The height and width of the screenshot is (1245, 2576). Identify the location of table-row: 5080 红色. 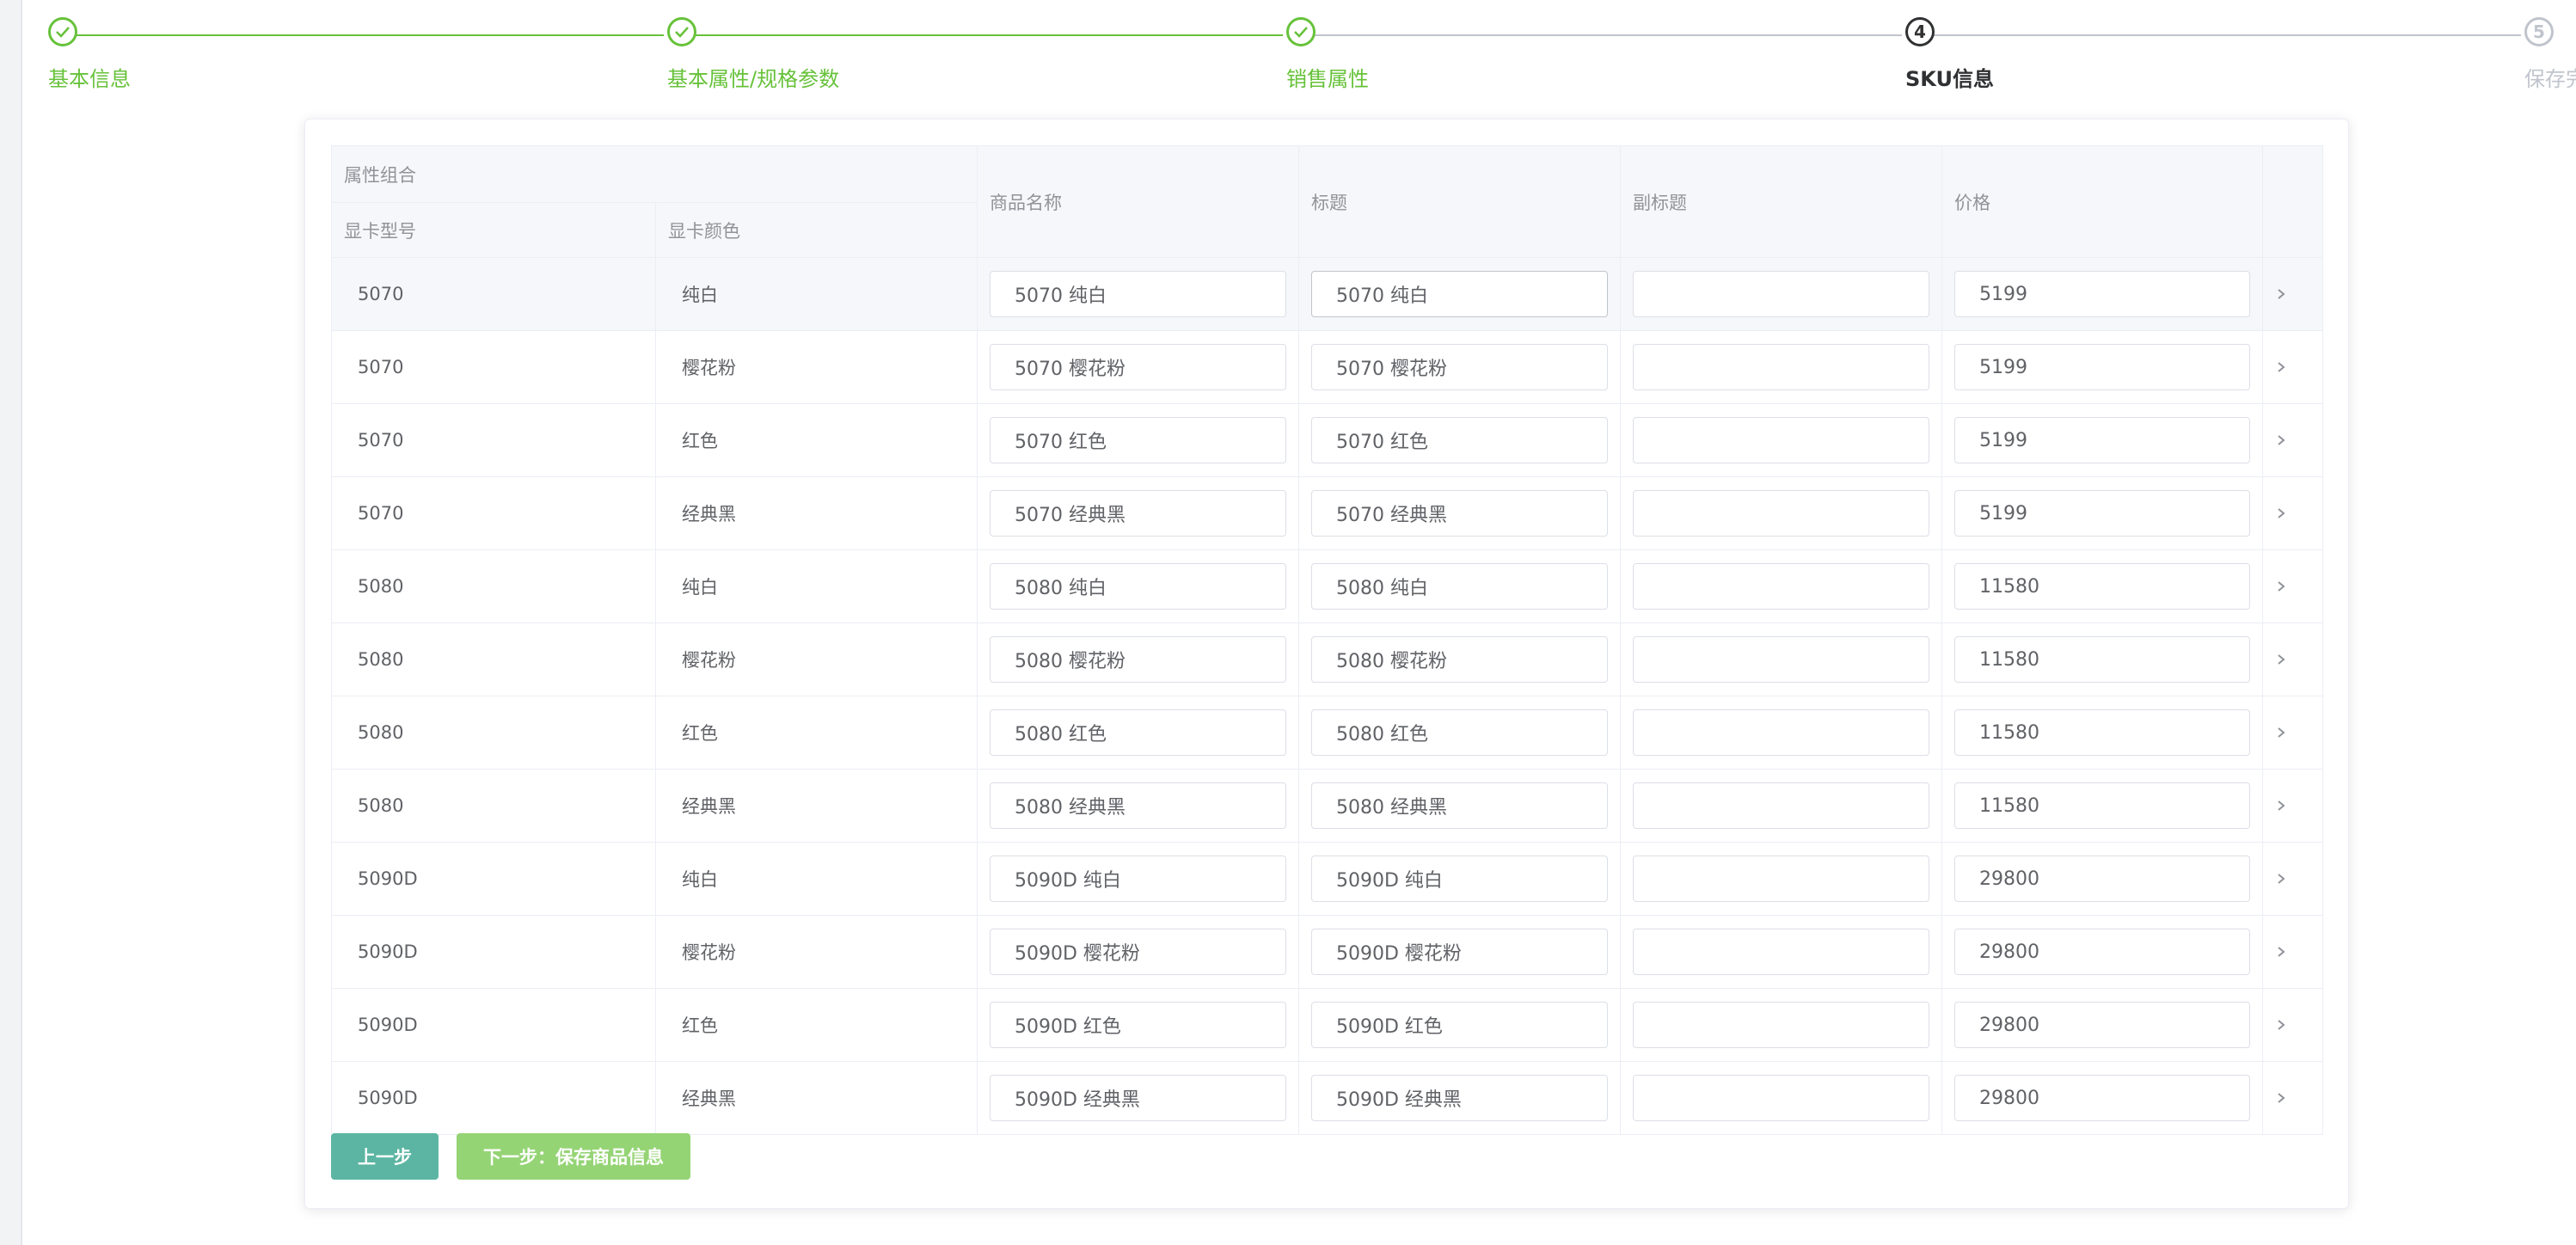
(1327, 733).